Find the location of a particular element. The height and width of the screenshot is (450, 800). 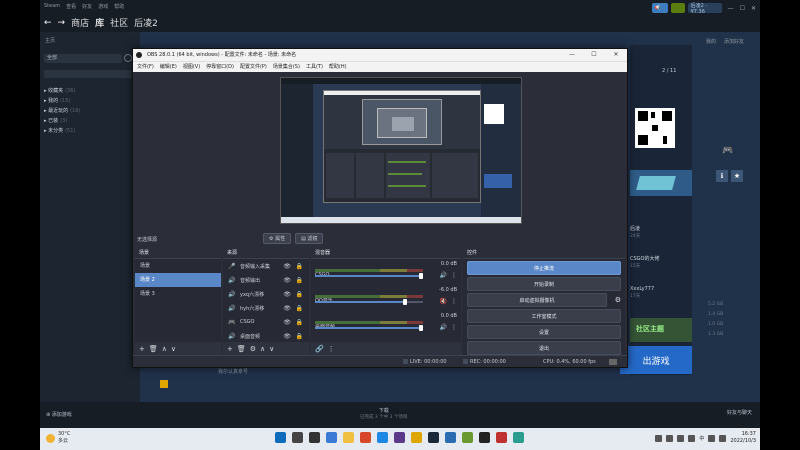

add-game-button: ⊕ 添加游戏 is located at coordinates (59, 414).